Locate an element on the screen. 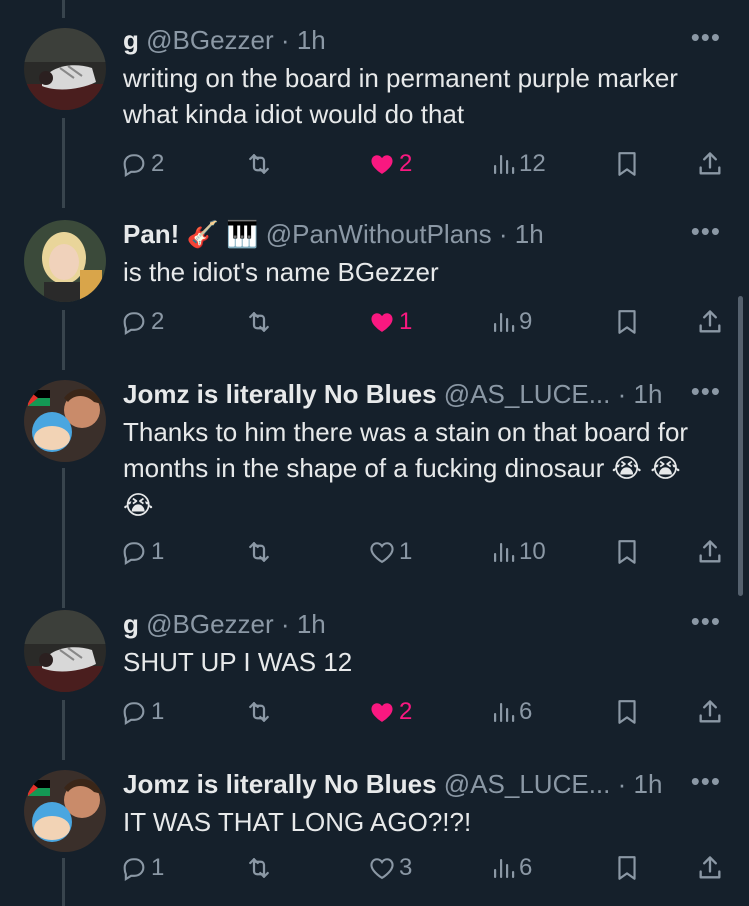 This screenshot has width=749, height=906. views-button: 10 is located at coordinates (519, 552).